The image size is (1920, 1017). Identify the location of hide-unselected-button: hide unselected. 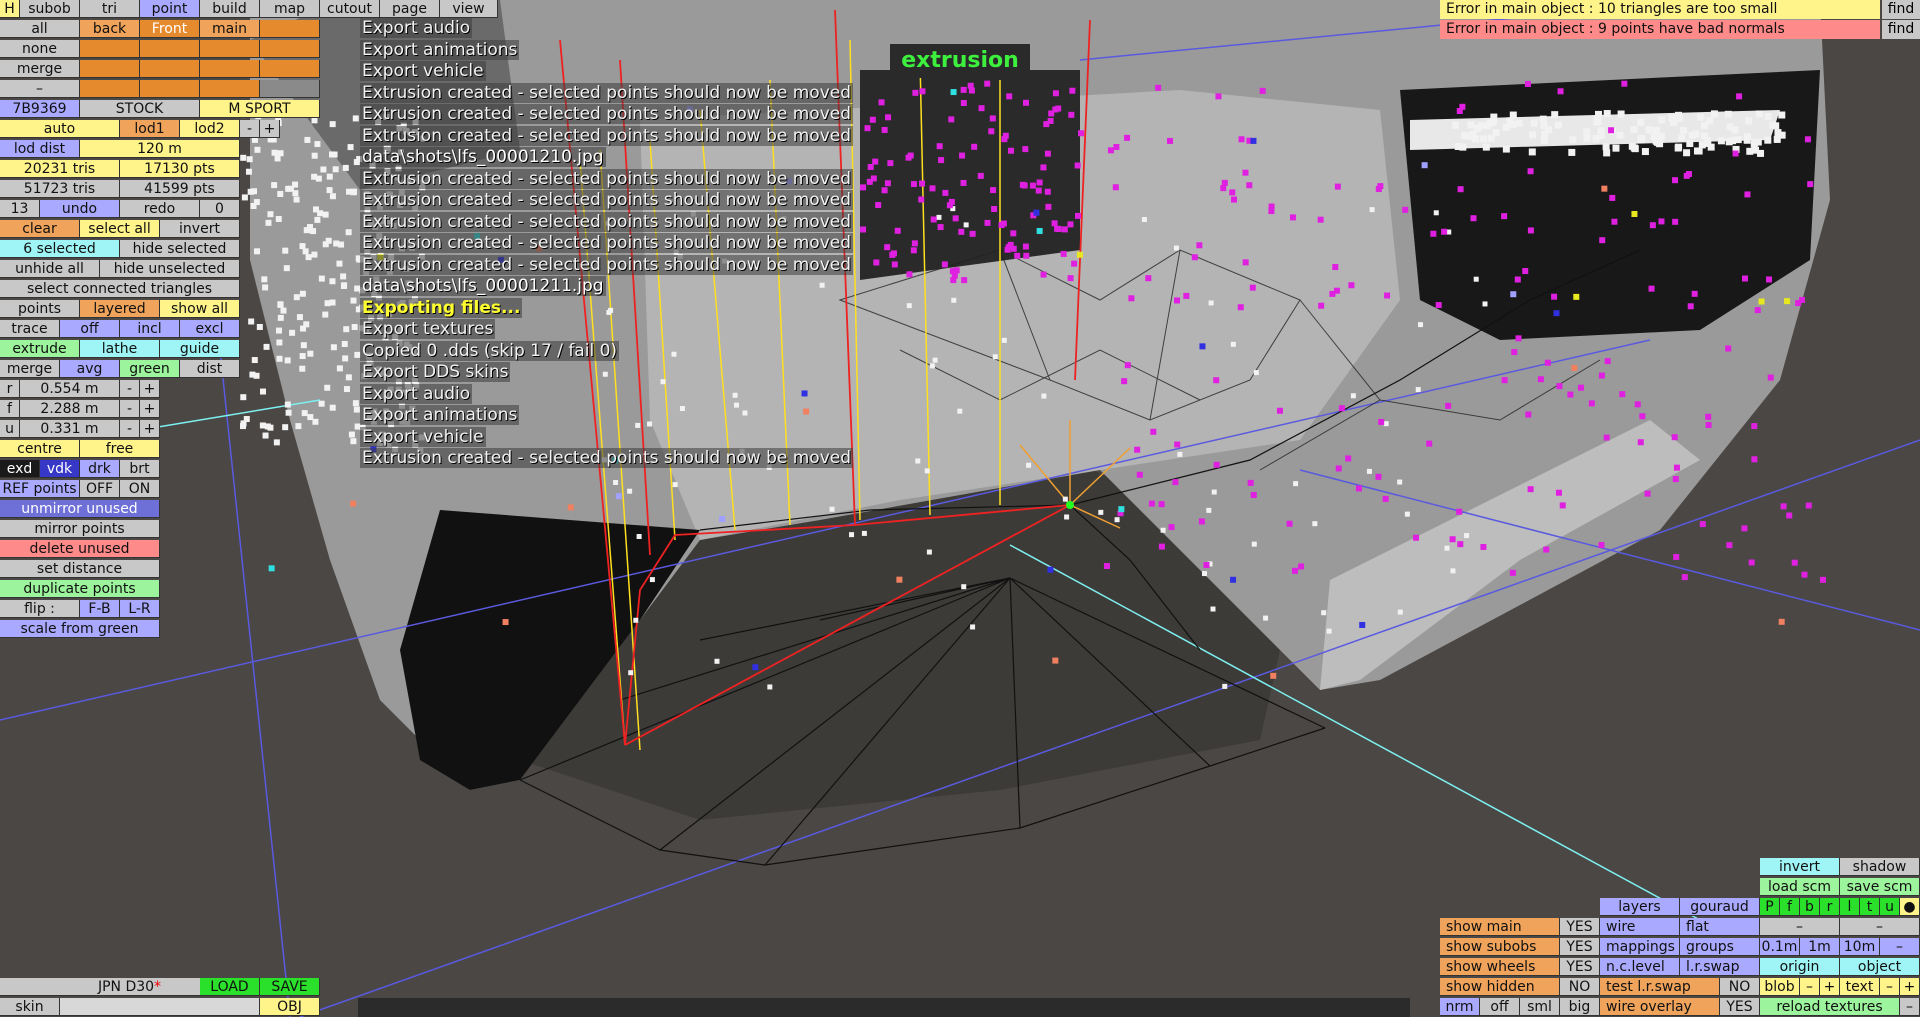
(170, 269).